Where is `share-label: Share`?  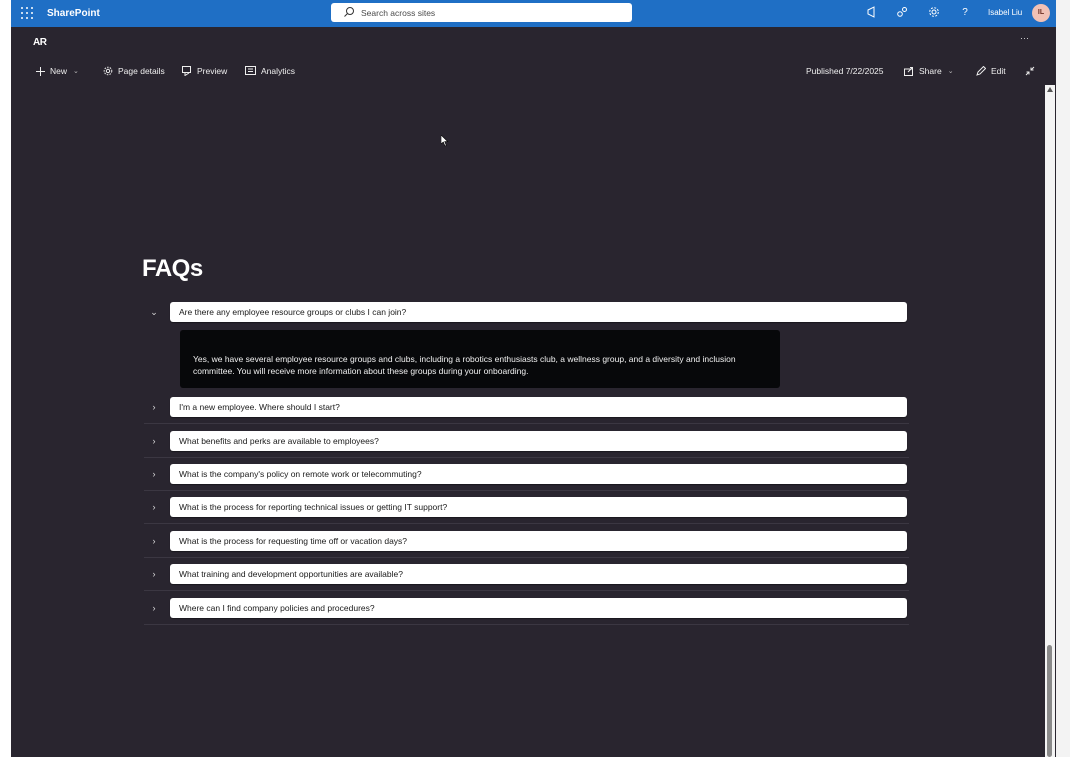
share-label: Share is located at coordinates (930, 71).